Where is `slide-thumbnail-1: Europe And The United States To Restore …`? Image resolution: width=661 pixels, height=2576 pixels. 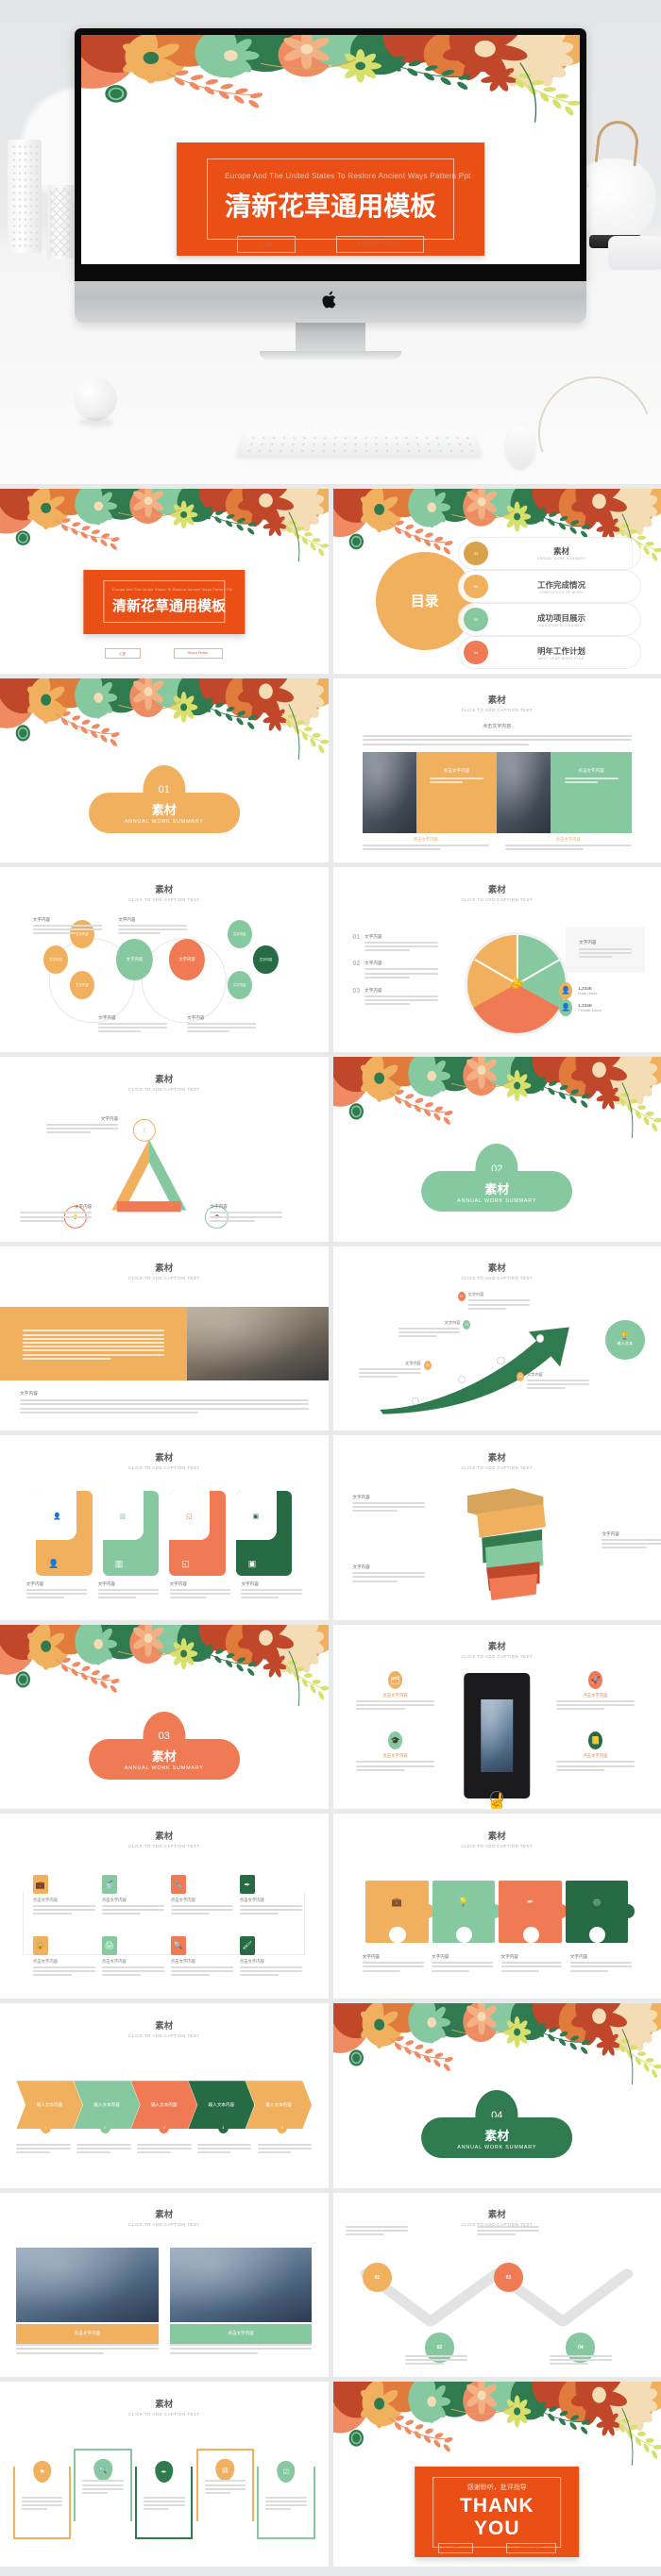
slide-thumbnail-1: Europe And The United States To Restore … is located at coordinates (164, 581).